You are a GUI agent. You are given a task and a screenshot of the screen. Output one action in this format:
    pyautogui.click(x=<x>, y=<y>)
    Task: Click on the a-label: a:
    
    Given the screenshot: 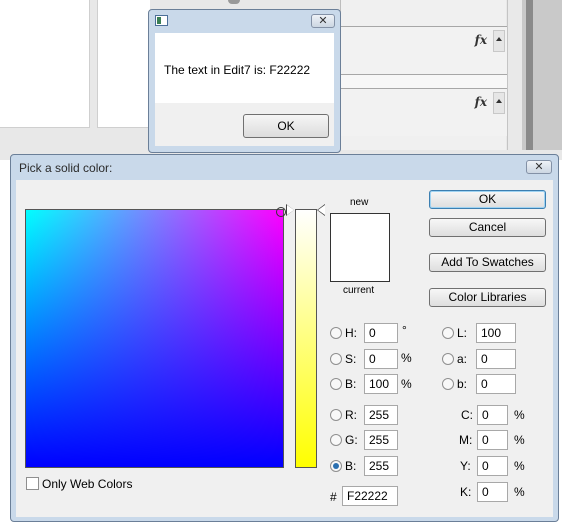 What is the action you would take?
    pyautogui.click(x=462, y=359)
    